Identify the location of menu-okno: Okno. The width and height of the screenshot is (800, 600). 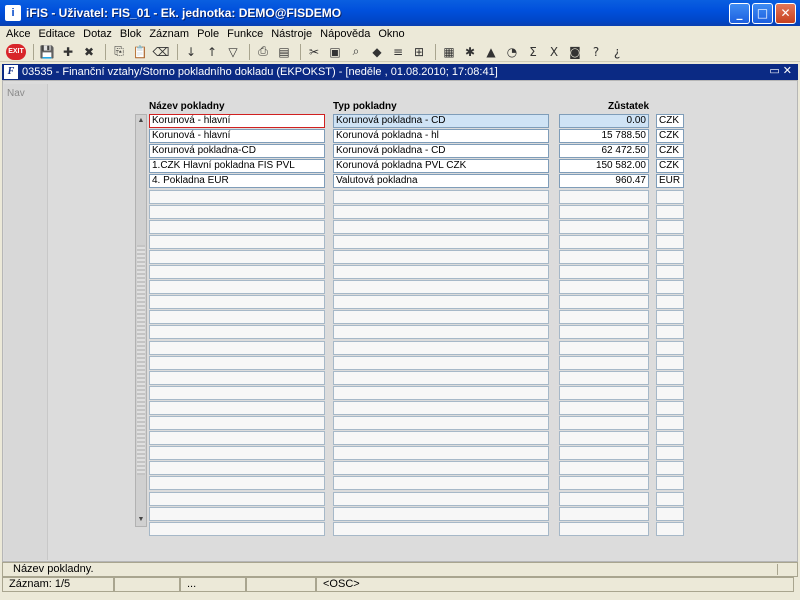
(391, 34).